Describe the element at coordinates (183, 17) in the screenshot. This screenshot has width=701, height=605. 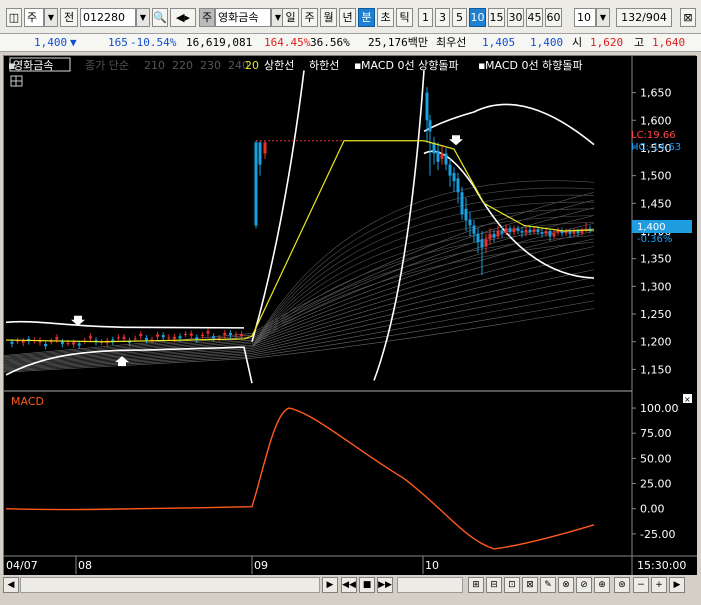
I see `sound-icon: ◀▸` at that location.